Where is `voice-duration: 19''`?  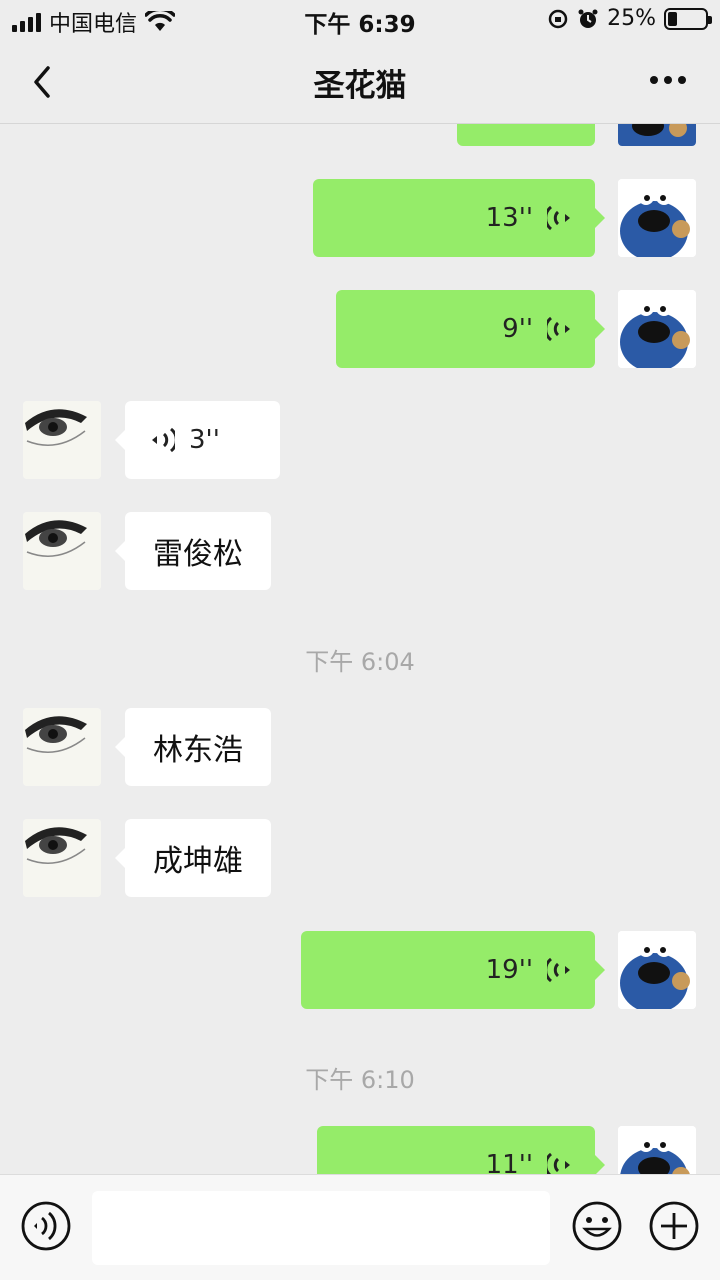
voice-duration: 19'' is located at coordinates (509, 970).